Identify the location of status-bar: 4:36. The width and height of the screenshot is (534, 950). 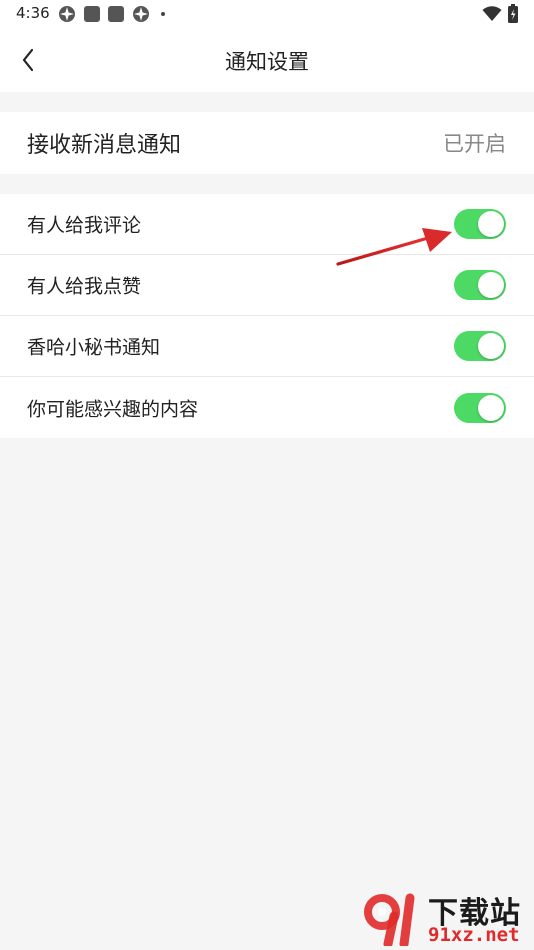
(267, 14).